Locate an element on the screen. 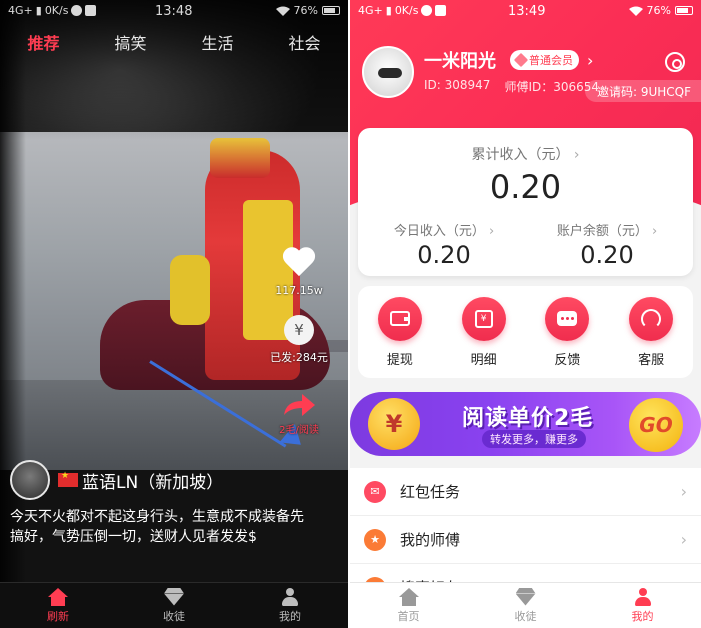  menu-item-label: 我的师傅 is located at coordinates (430, 540).